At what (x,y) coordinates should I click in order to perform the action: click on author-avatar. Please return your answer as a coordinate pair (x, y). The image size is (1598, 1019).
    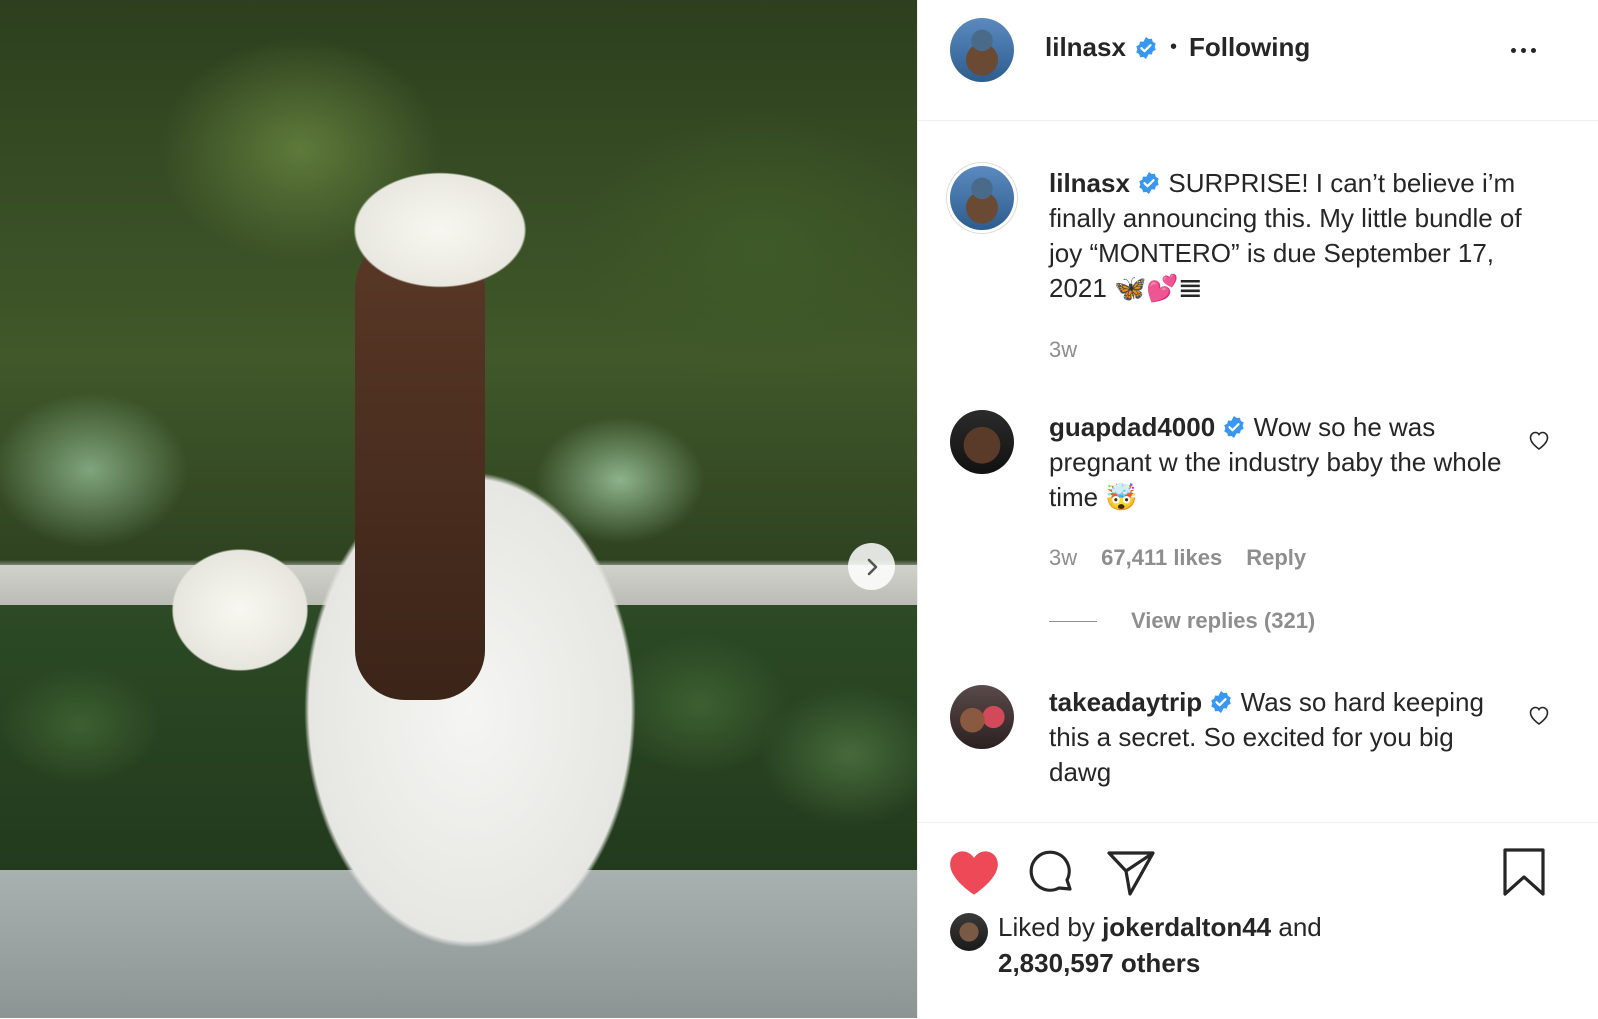
    Looking at the image, I should click on (982, 50).